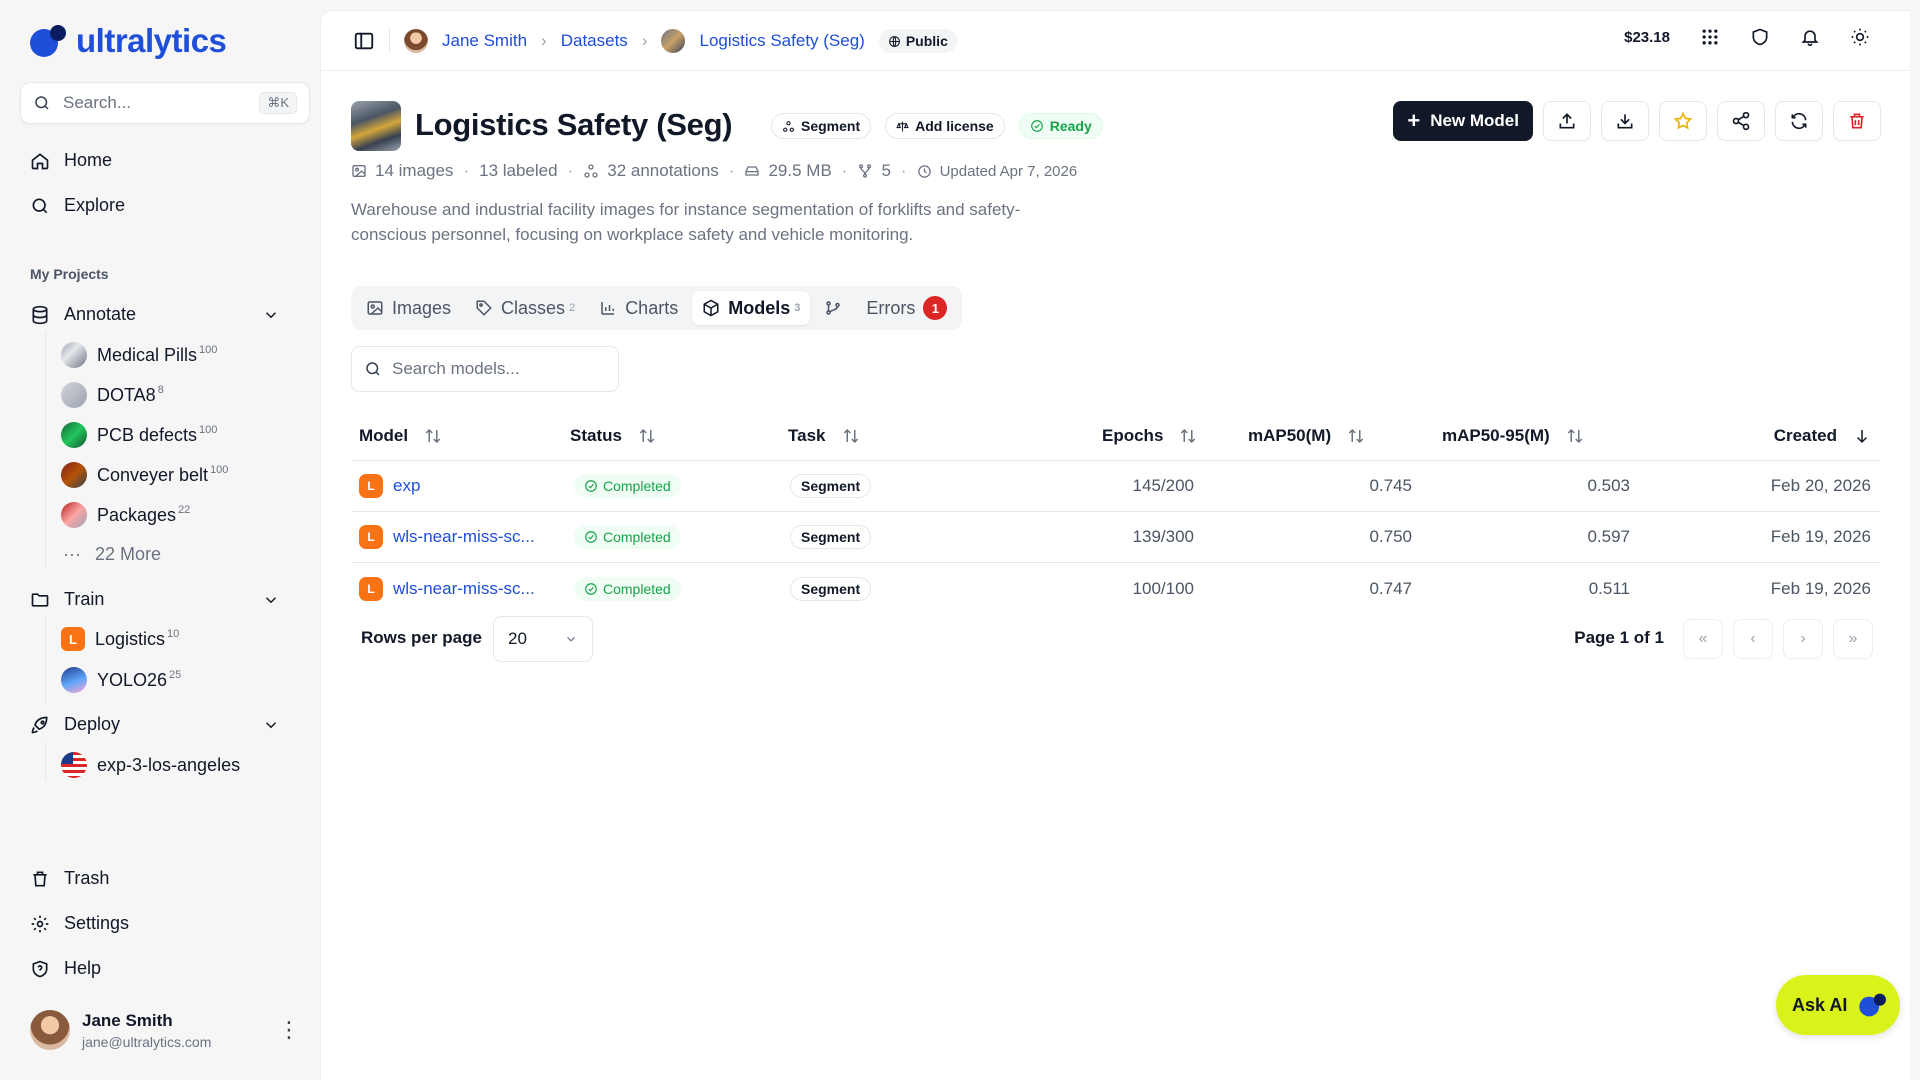 The height and width of the screenshot is (1080, 1920). I want to click on sidebar-toggle-icon, so click(364, 41).